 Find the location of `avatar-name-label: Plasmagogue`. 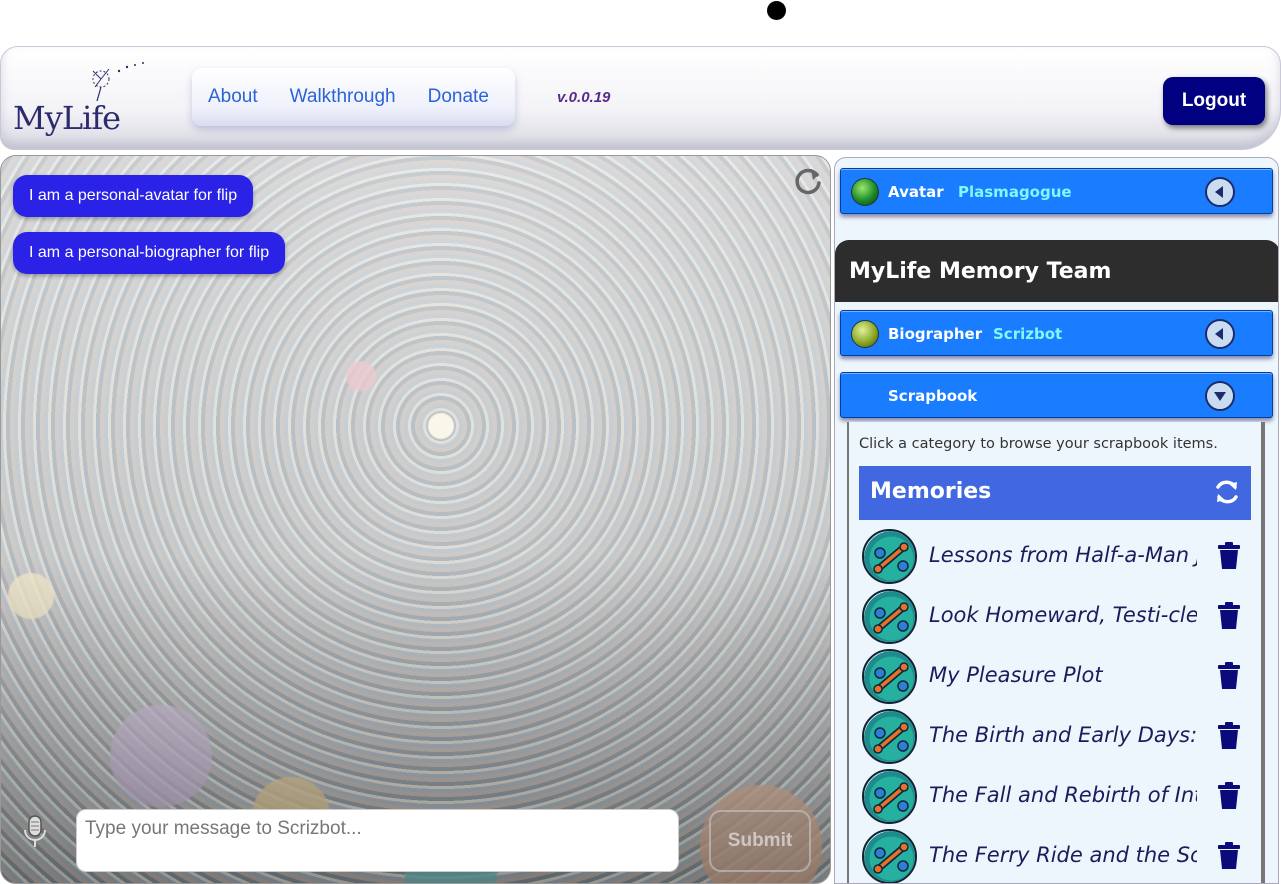

avatar-name-label: Plasmagogue is located at coordinates (1015, 192).